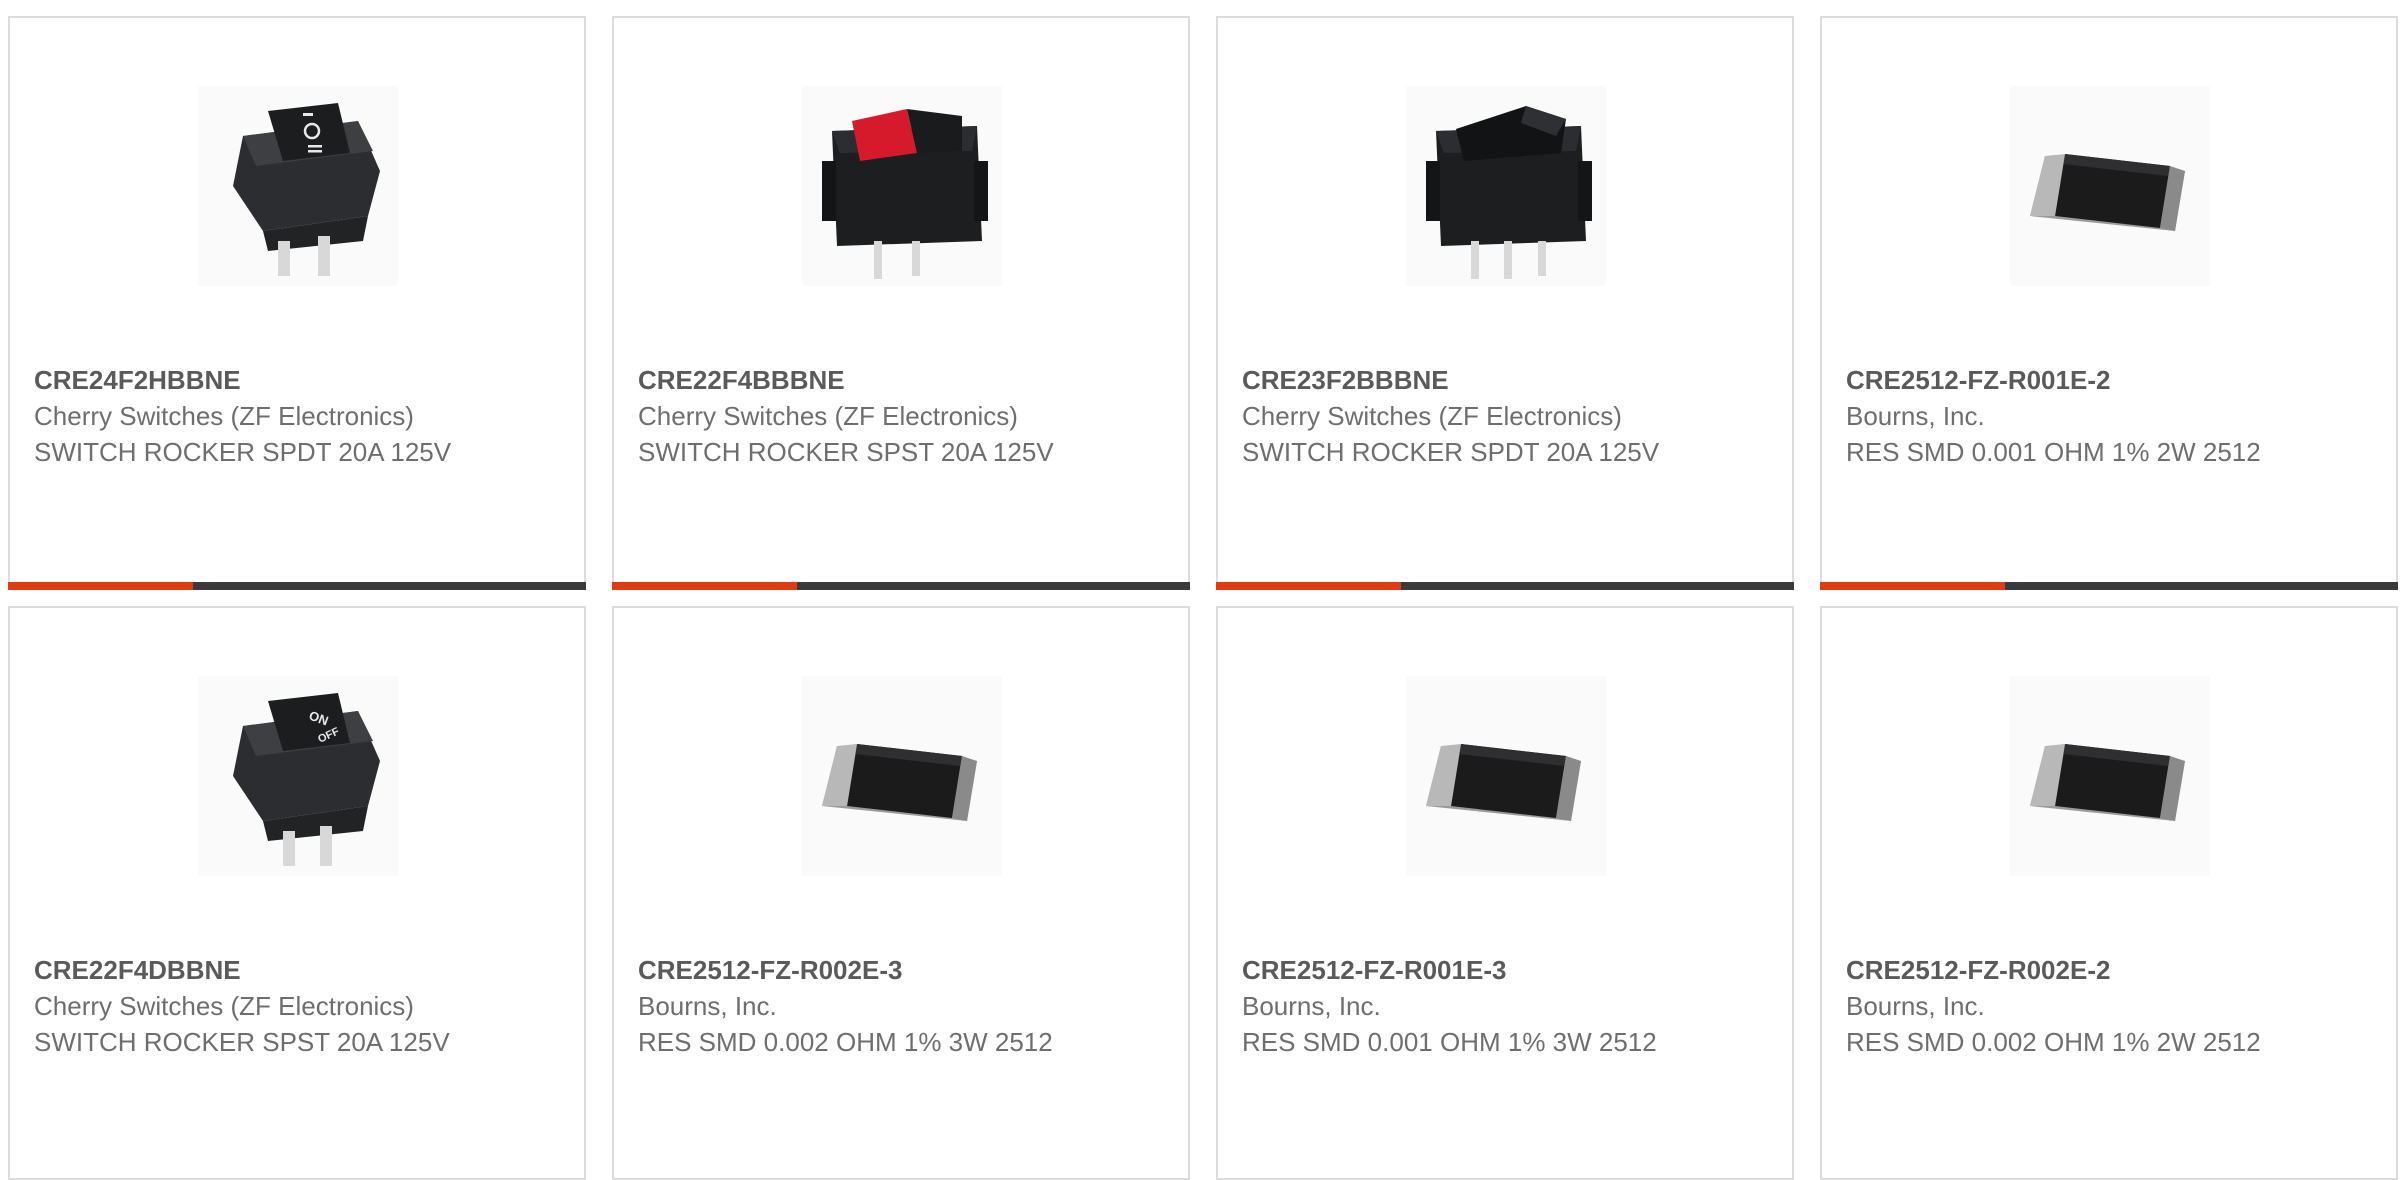 Image resolution: width=2400 pixels, height=1180 pixels. Describe the element at coordinates (2053, 452) in the screenshot. I see `description: RES SMD 0.001 OHM 1% 2W 2512` at that location.